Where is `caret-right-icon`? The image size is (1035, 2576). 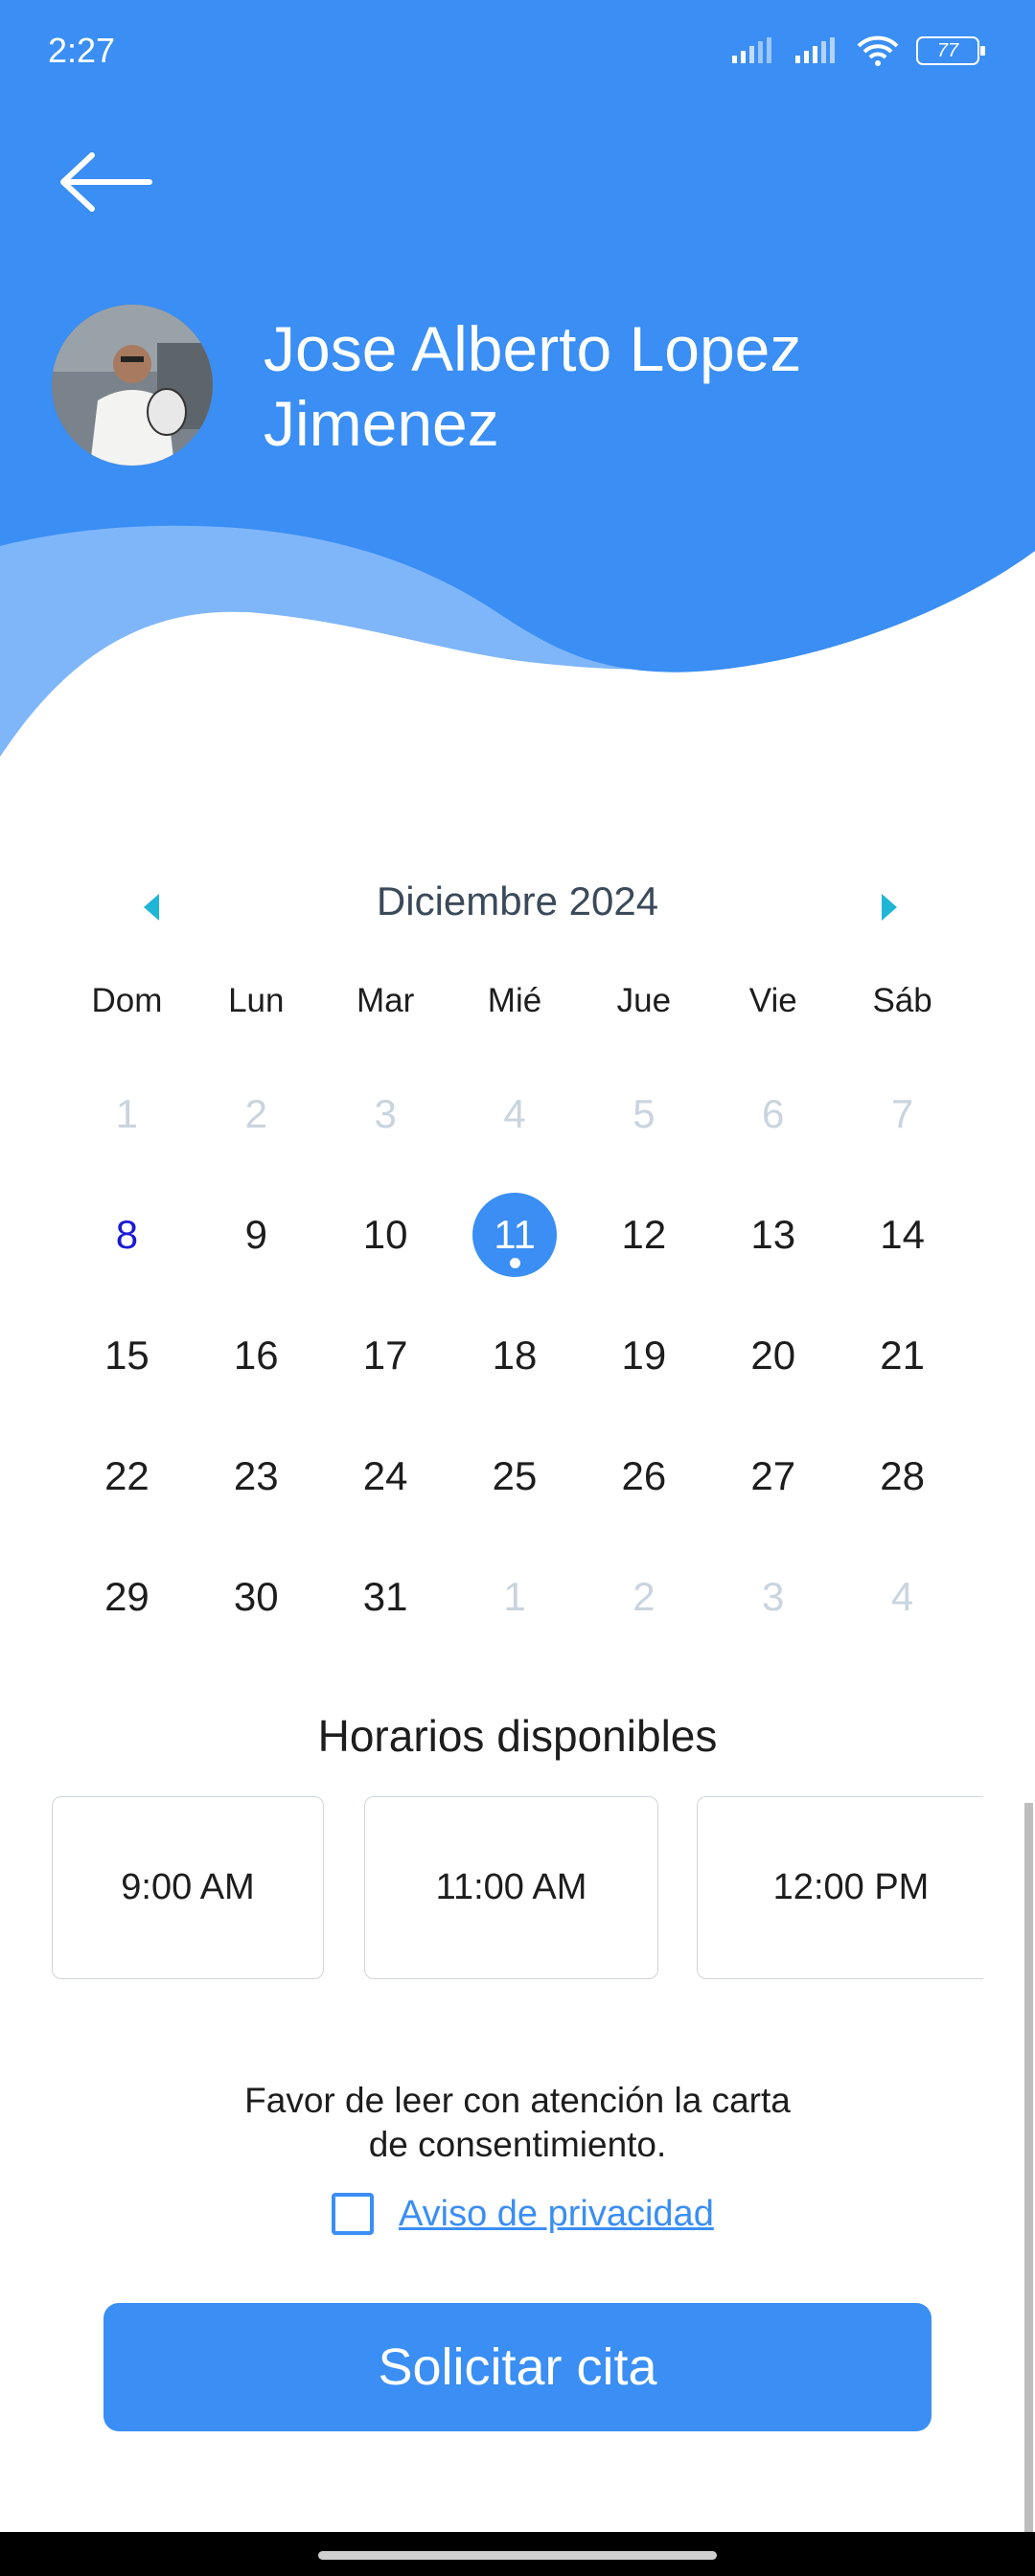 caret-right-icon is located at coordinates (889, 908).